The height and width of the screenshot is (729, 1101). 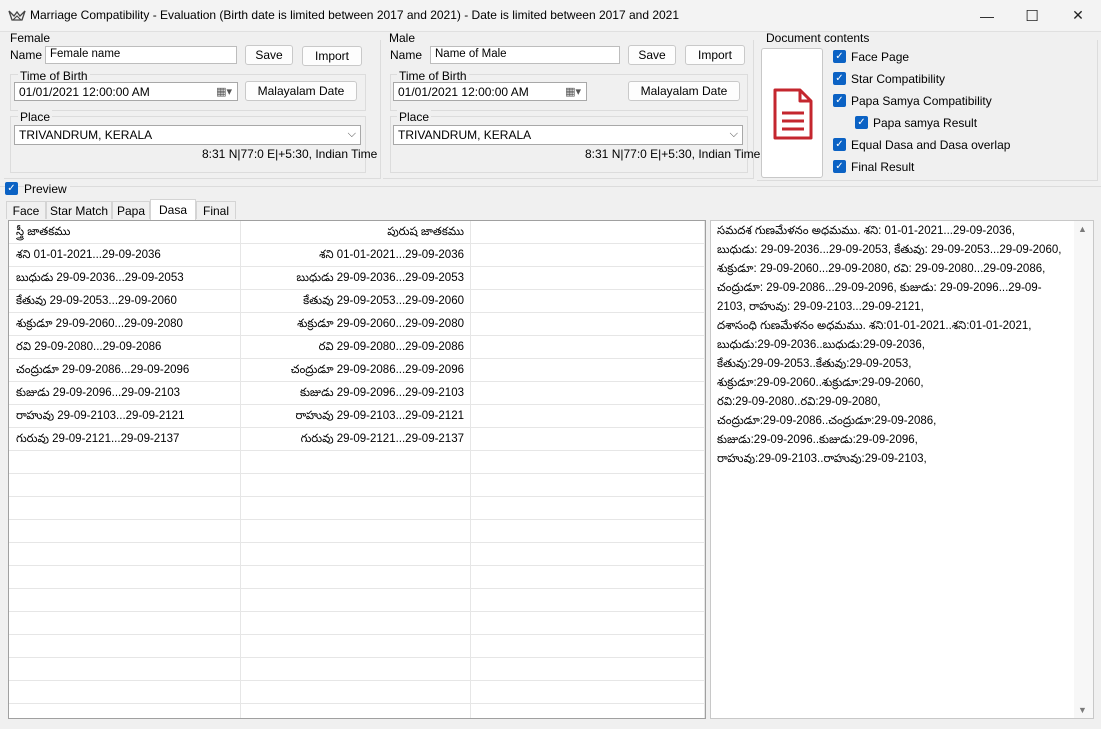 What do you see at coordinates (1032, 15) in the screenshot?
I see `maximize-button: ☐` at bounding box center [1032, 15].